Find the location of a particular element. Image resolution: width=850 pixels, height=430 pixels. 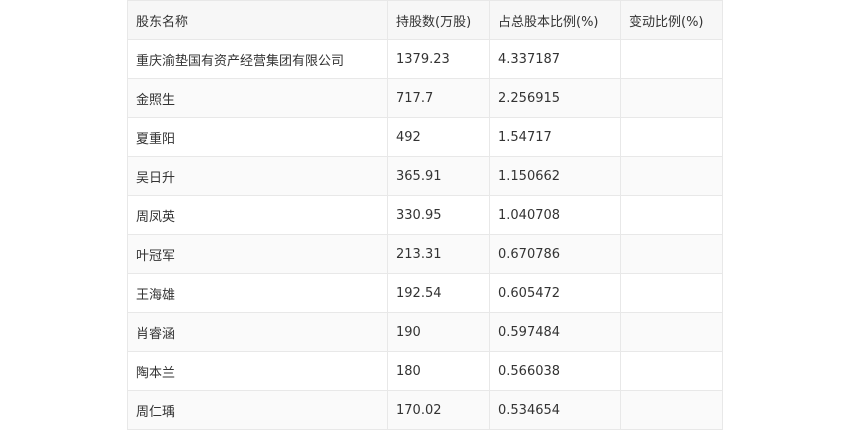

table-row: 王海雄 192.54 0.605472 is located at coordinates (425, 293).